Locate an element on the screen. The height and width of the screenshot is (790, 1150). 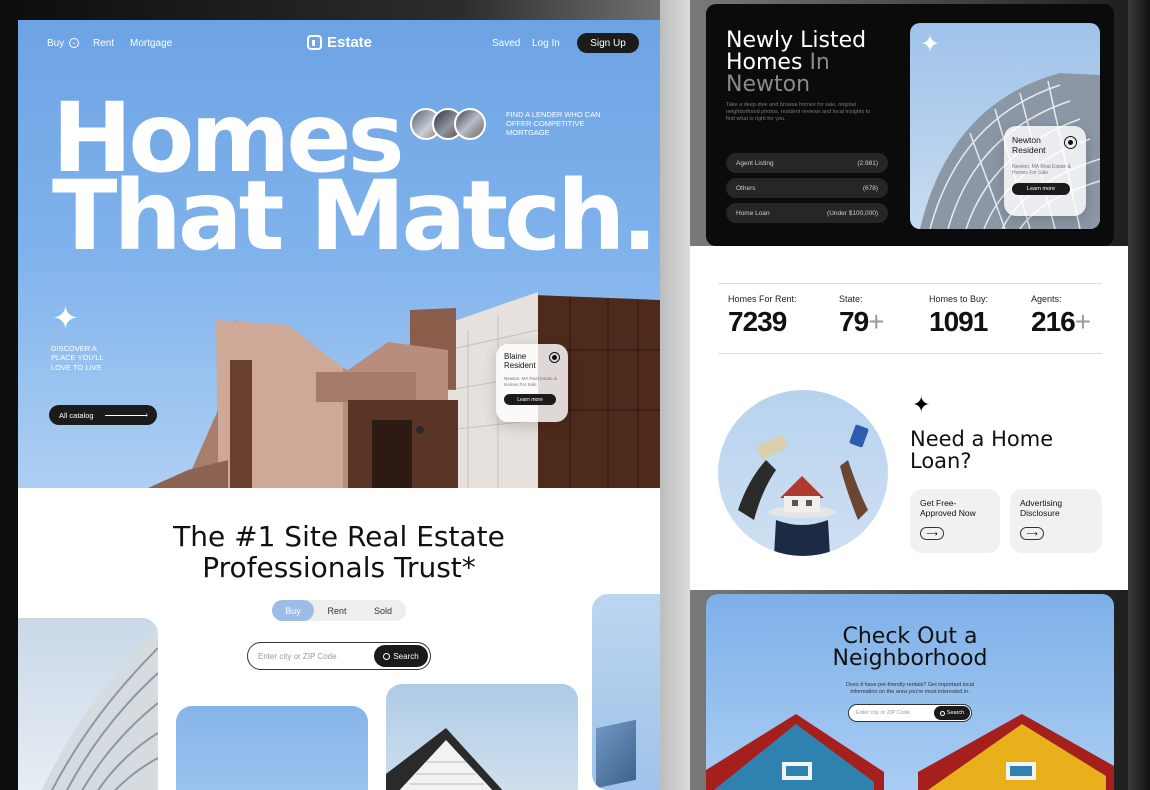
loan-illustration is located at coordinates (803, 473).